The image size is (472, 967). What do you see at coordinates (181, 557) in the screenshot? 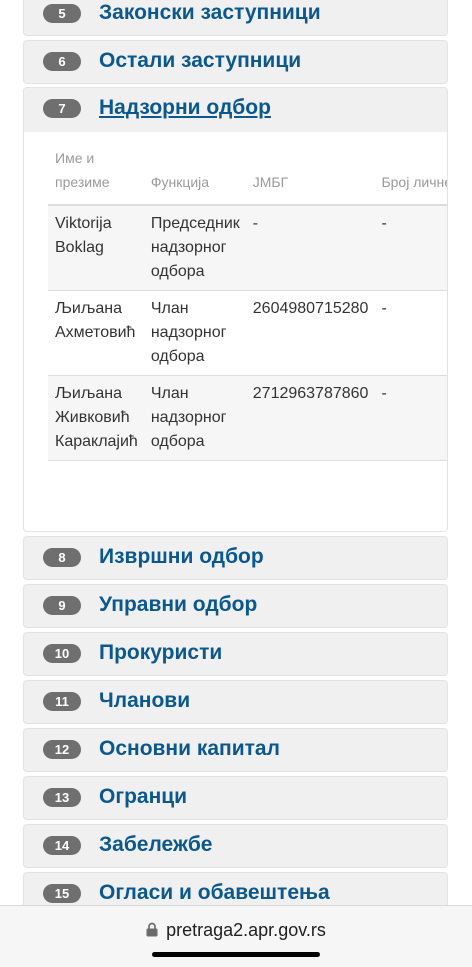
I see `section-label: Извршни одбор` at bounding box center [181, 557].